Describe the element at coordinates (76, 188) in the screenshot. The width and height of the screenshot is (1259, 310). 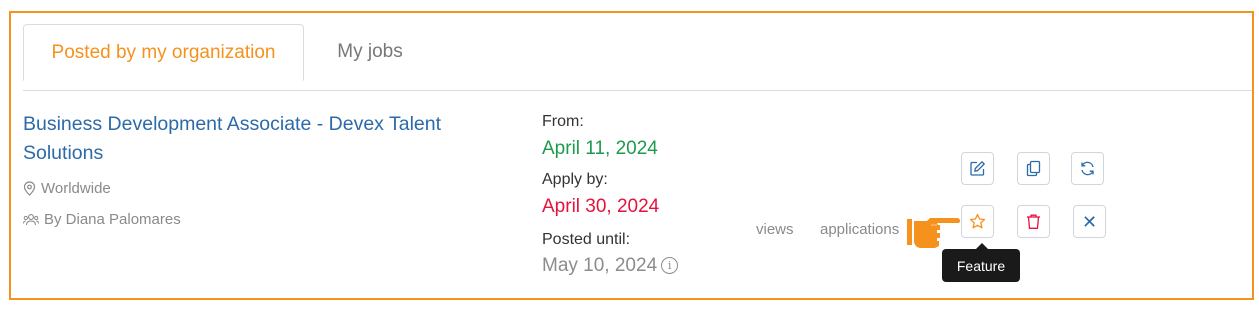
I see `location-label: Worldwide` at that location.